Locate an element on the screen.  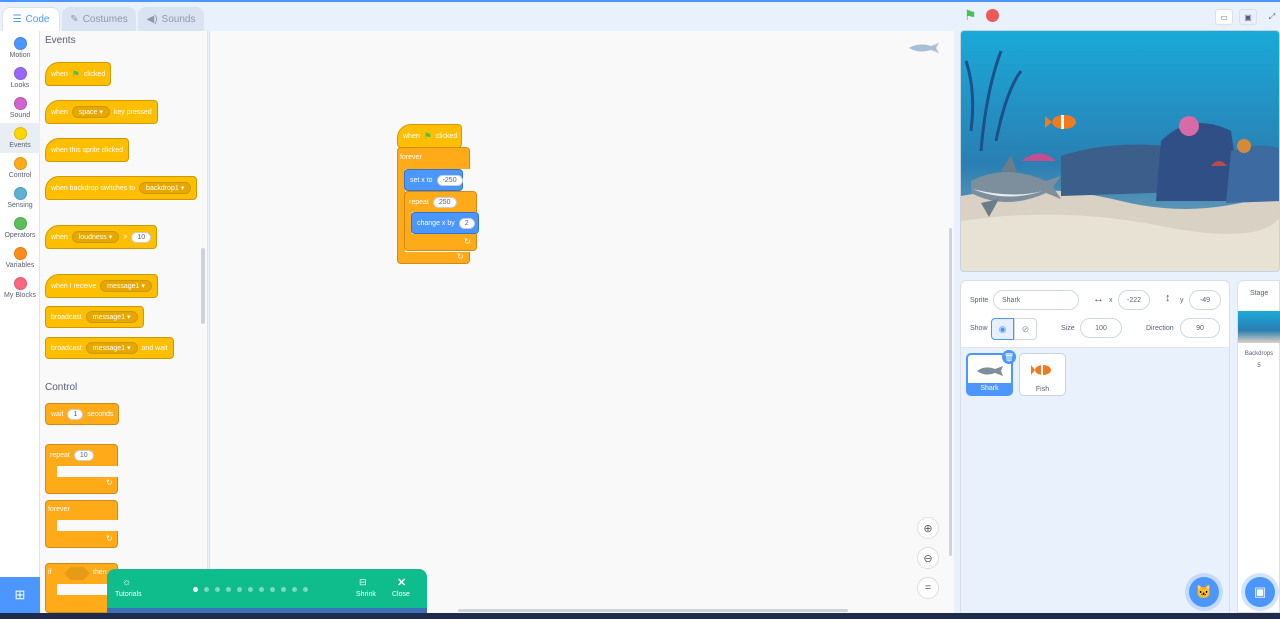
control-section-title: Control is located at coordinates (61, 387).